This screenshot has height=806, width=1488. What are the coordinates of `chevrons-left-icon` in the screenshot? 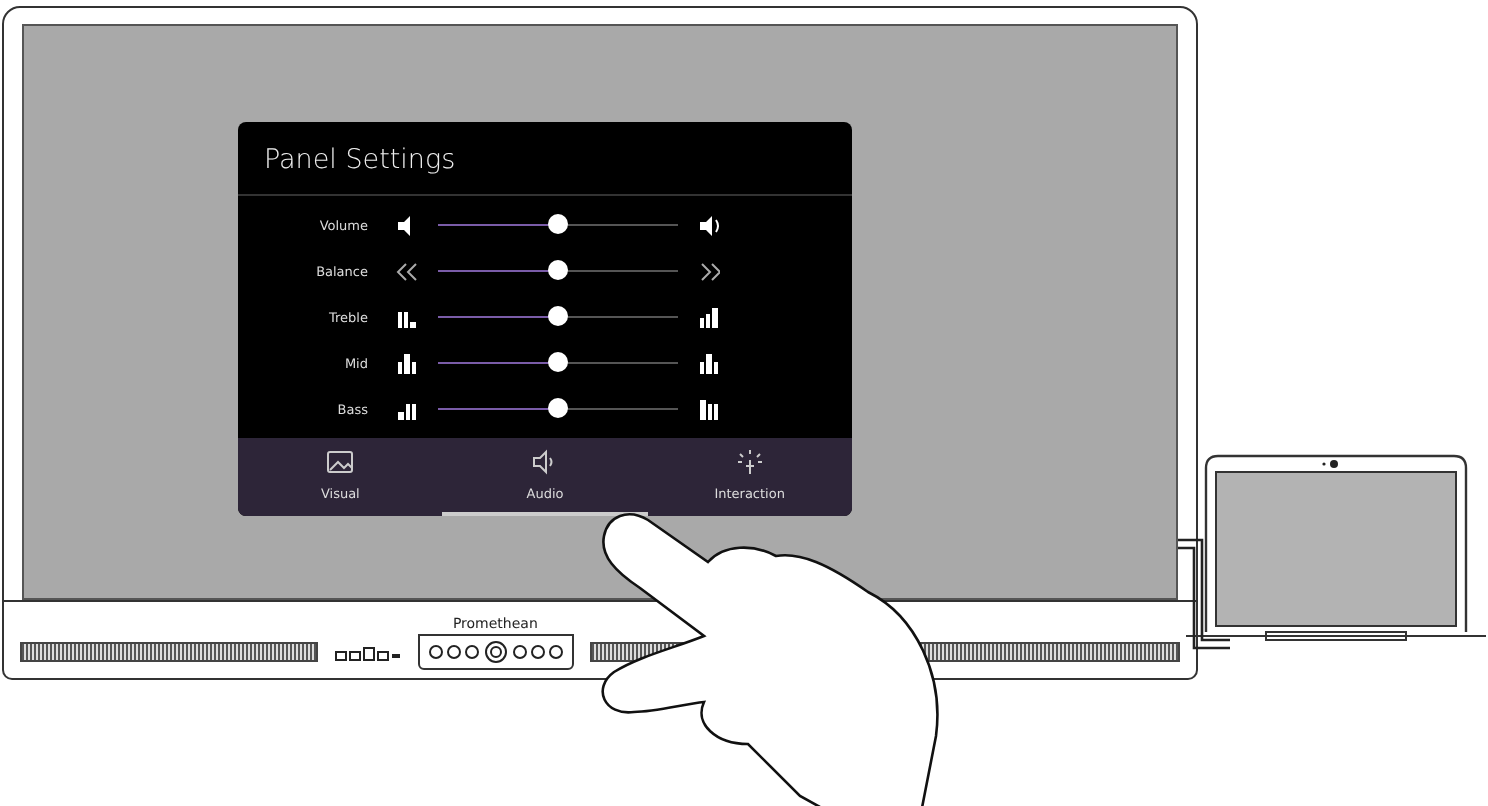 It's located at (407, 271).